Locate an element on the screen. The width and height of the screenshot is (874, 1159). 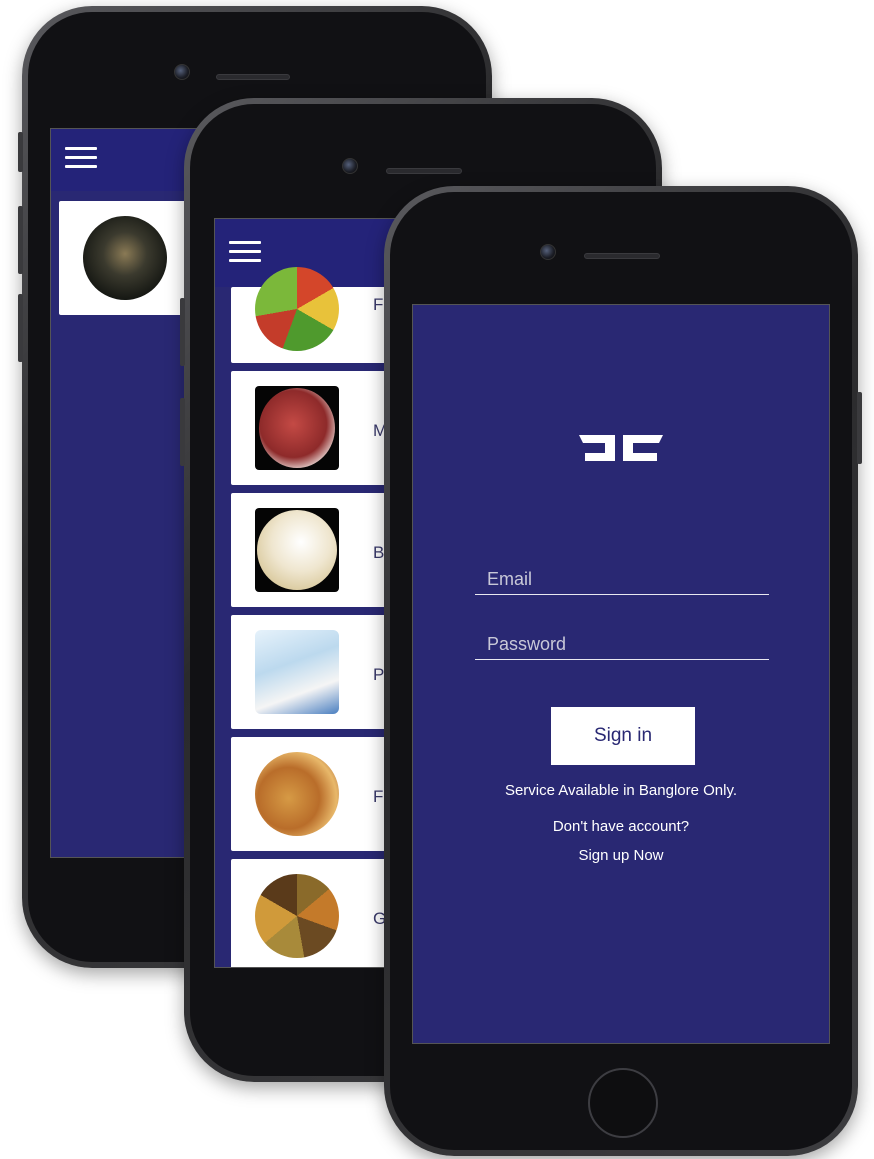
category-label: B is located at coordinates (379, 552).